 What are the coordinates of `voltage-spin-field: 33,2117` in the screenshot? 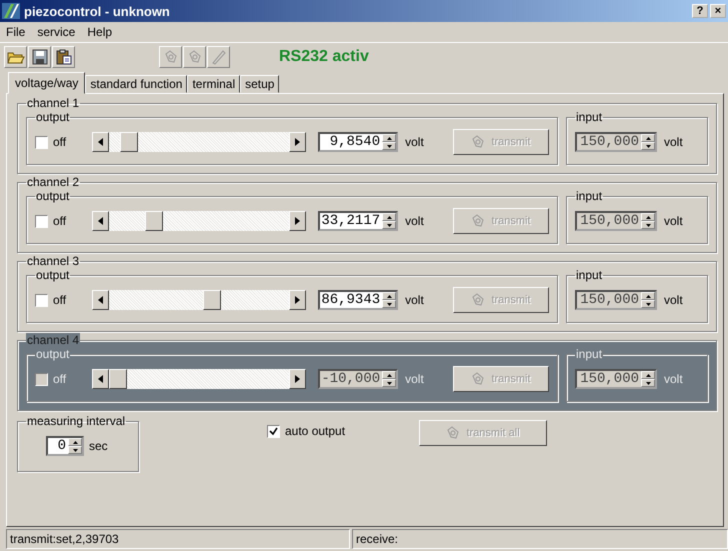 It's located at (358, 221).